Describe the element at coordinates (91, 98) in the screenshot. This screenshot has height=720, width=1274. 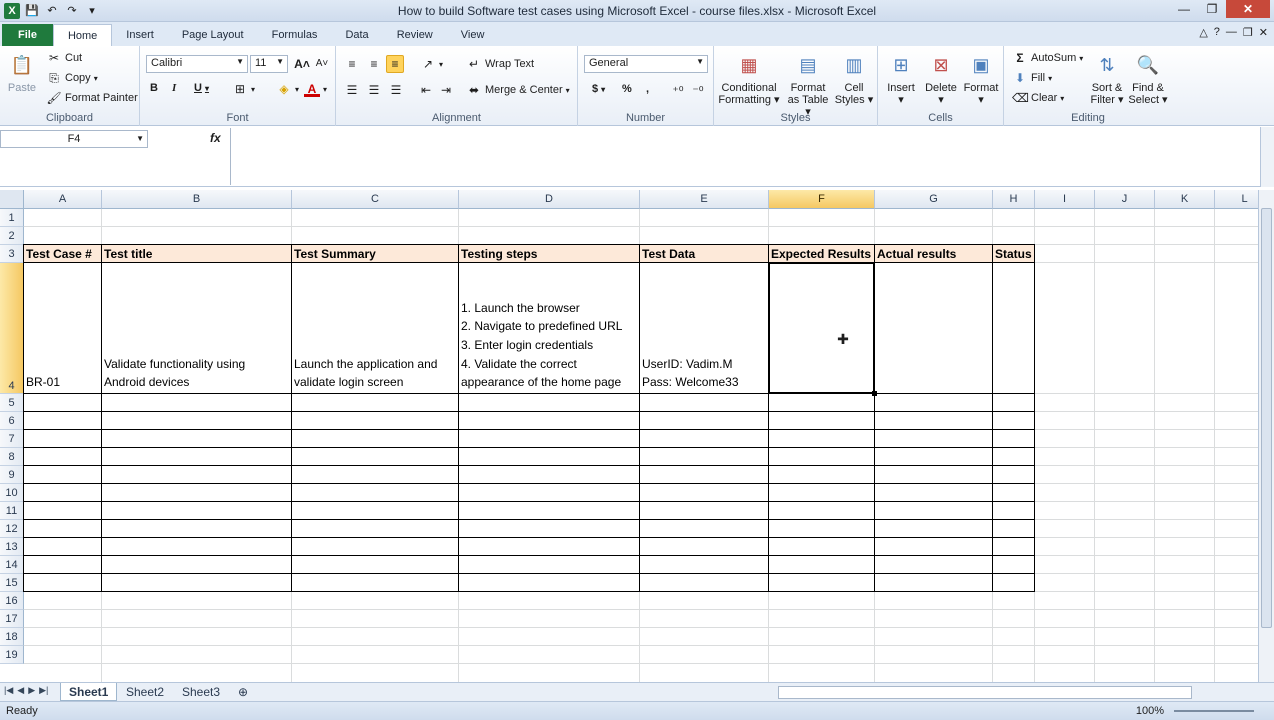
I see `format-painter-button: 🖌 Format Painter` at that location.